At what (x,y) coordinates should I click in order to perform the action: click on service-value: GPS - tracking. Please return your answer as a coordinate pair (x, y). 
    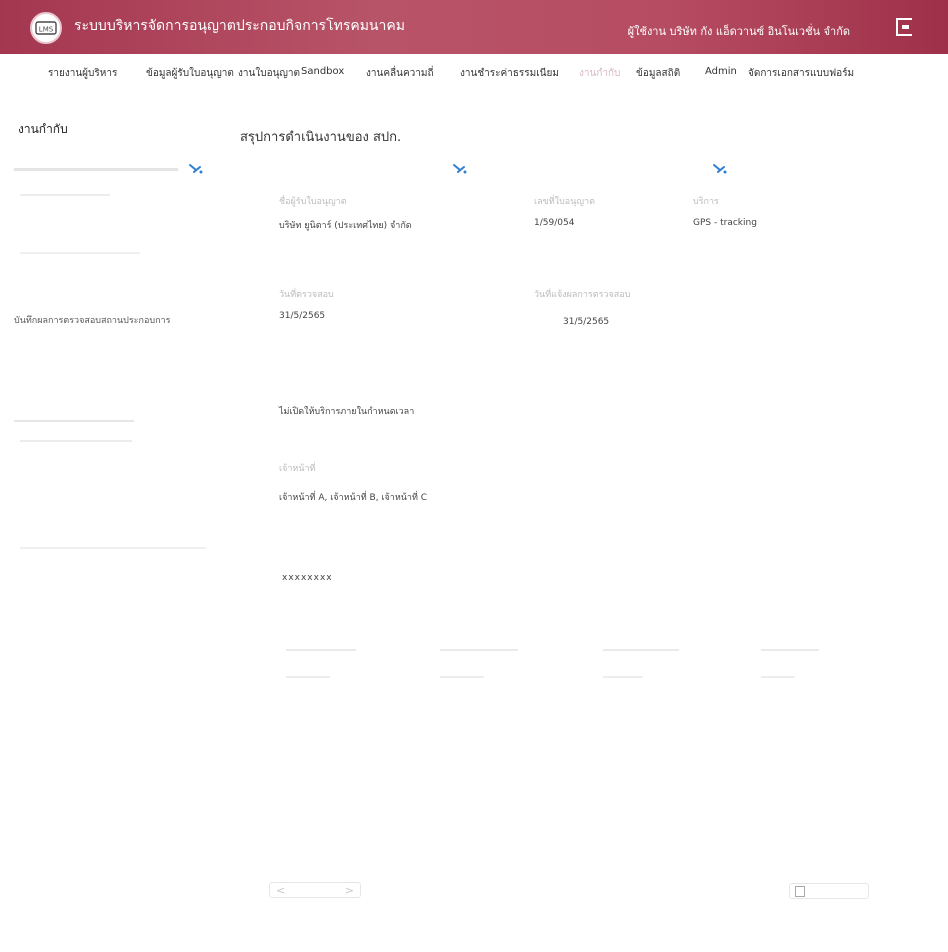
    Looking at the image, I should click on (725, 223).